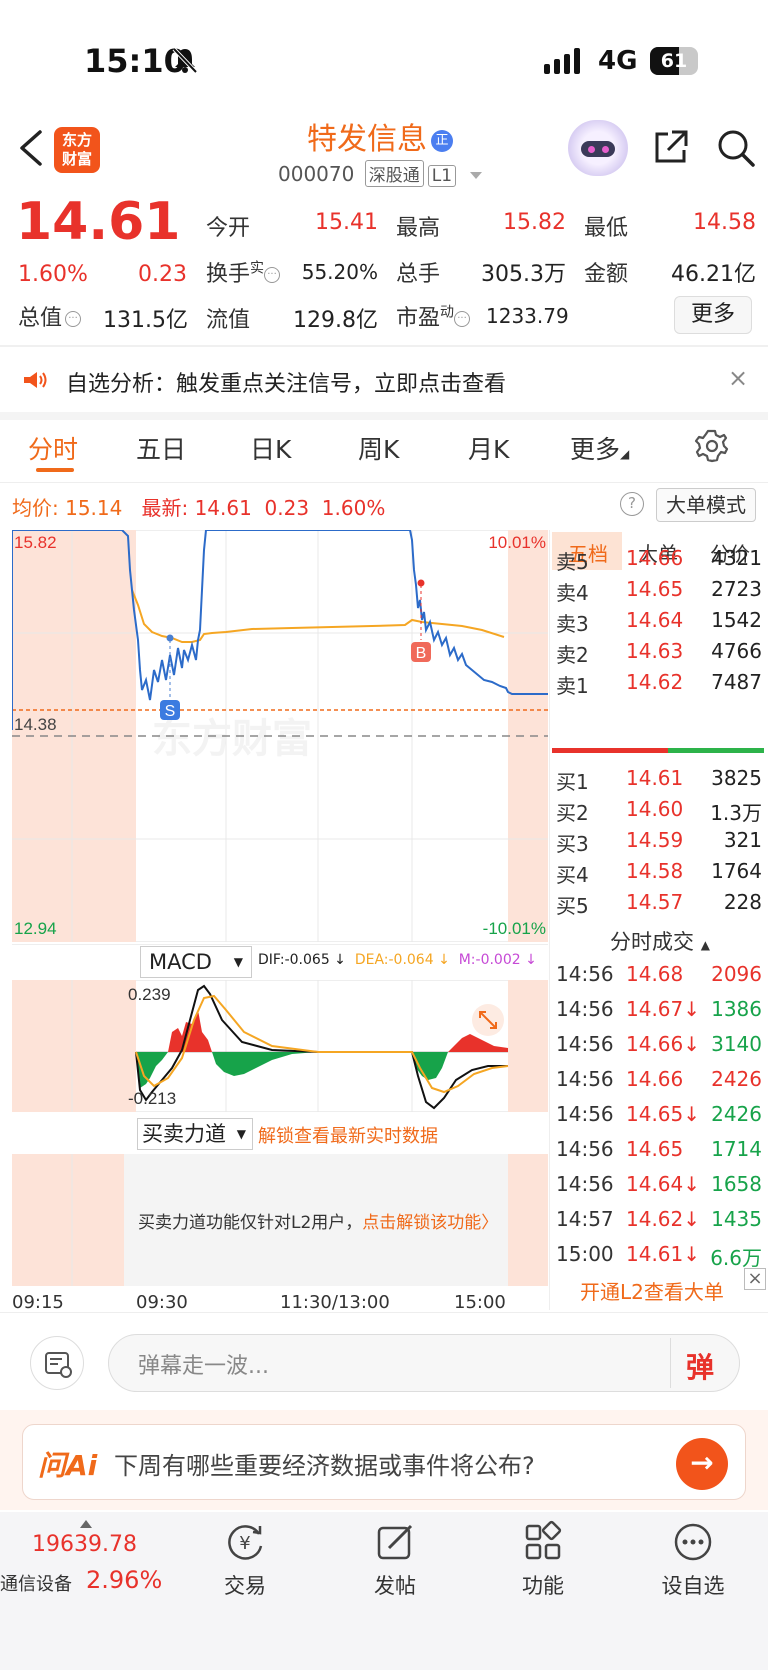  Describe the element at coordinates (430, 1223) in the screenshot. I see `buysell-unlock-feature-link: 点击解锁该功能〉` at that location.